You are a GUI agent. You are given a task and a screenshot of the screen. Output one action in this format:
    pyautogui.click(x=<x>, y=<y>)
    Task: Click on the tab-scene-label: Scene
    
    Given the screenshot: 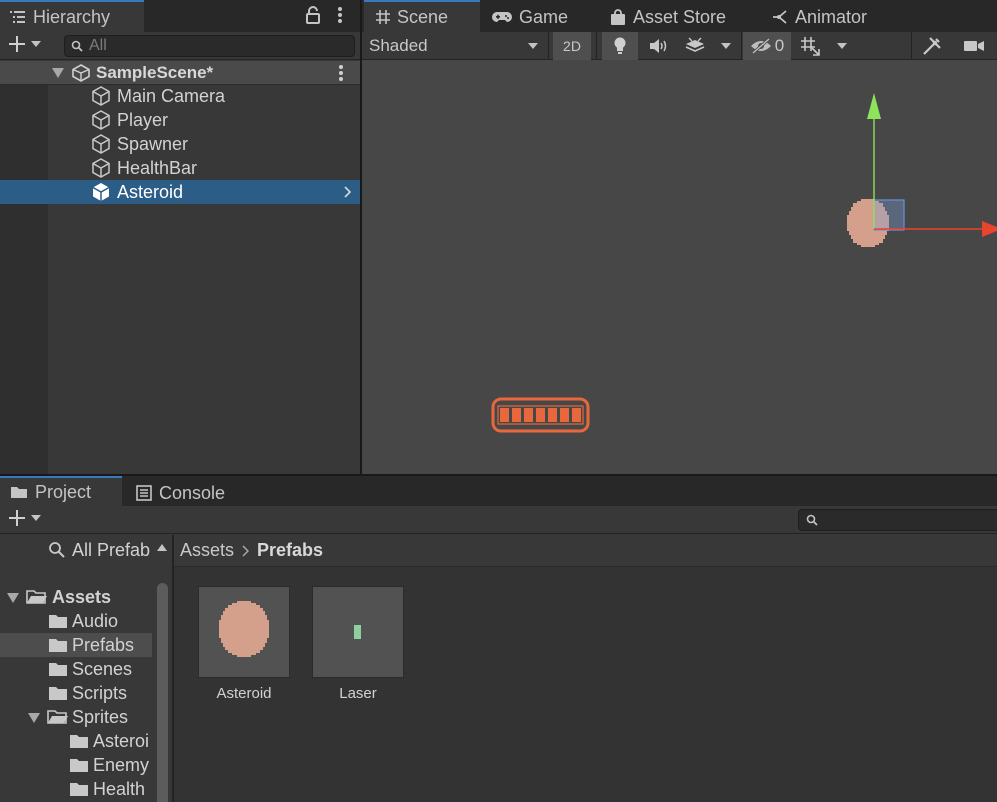 What is the action you would take?
    pyautogui.click(x=423, y=16)
    